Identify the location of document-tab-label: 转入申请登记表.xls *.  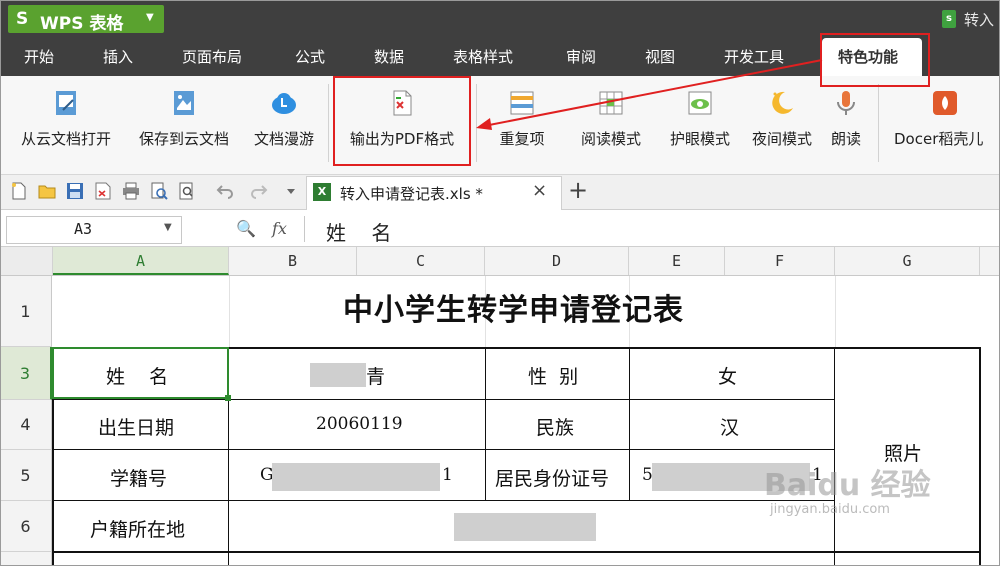
(411, 194).